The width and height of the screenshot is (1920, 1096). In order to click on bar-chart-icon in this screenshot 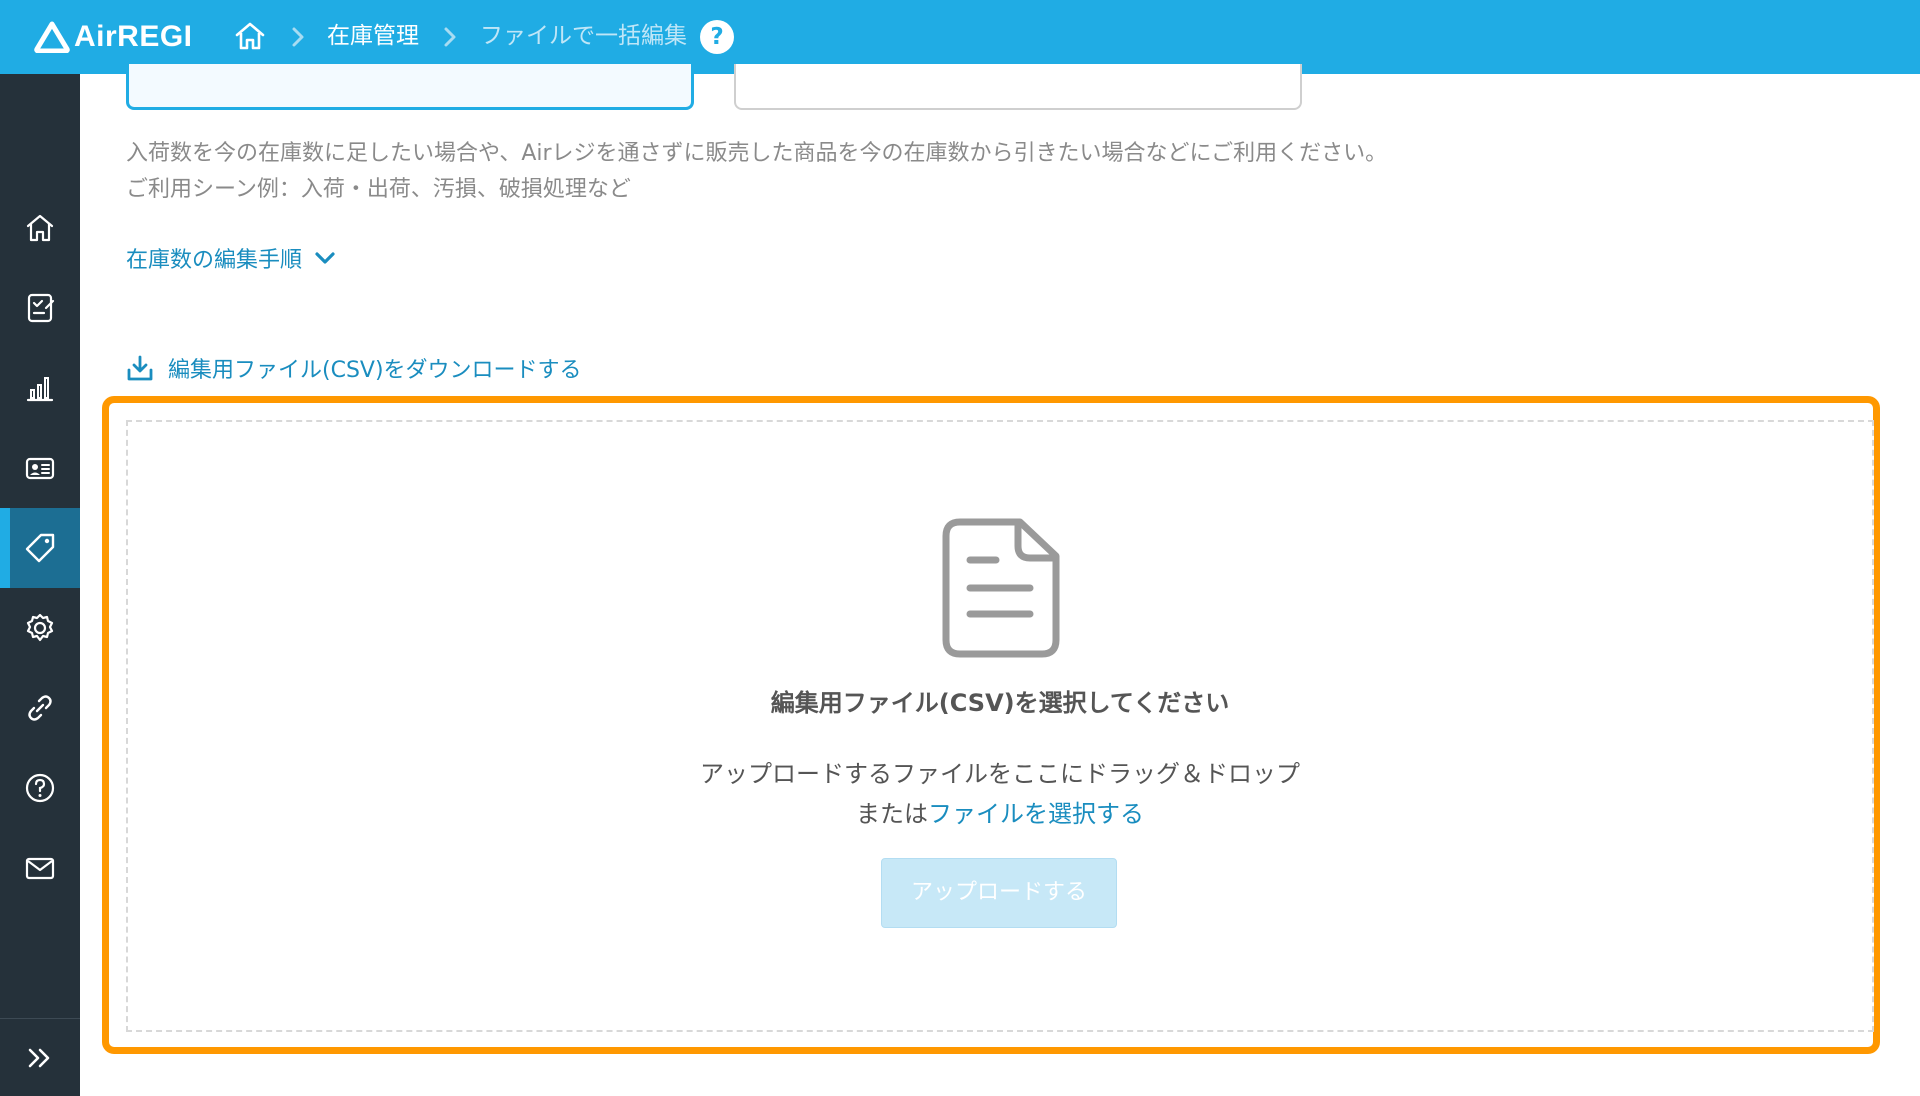, I will do `click(40, 389)`.